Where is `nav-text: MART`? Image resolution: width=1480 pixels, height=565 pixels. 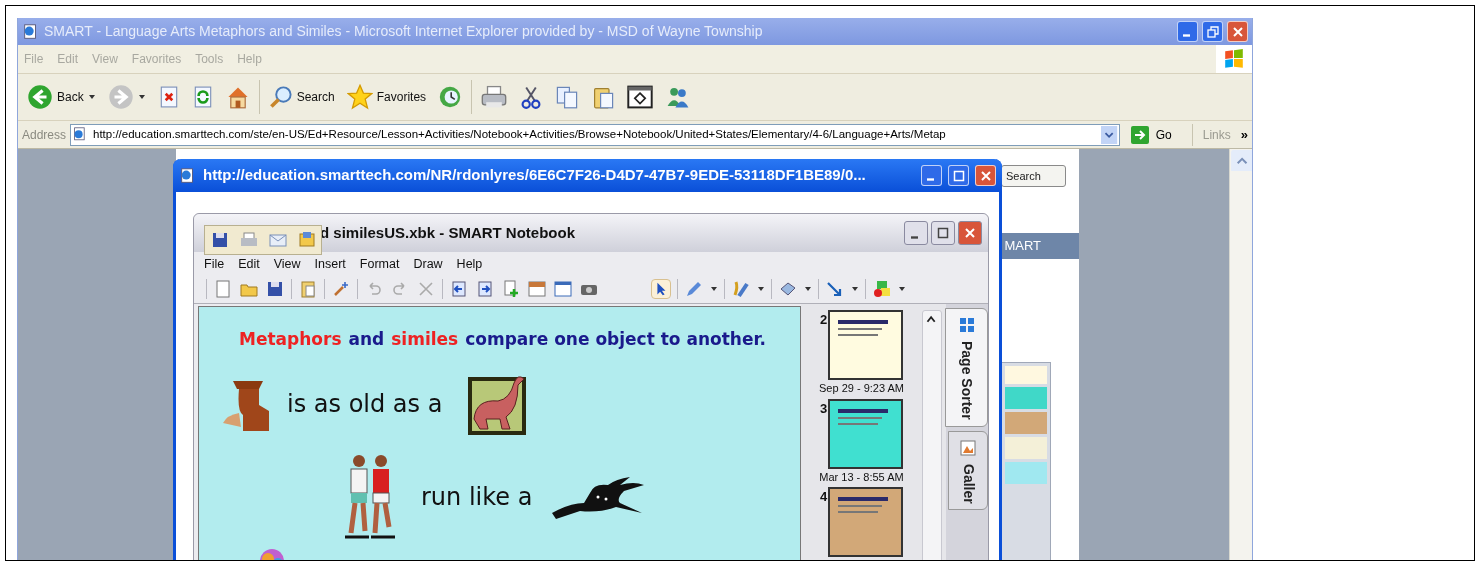
nav-text: MART is located at coordinates (1022, 246).